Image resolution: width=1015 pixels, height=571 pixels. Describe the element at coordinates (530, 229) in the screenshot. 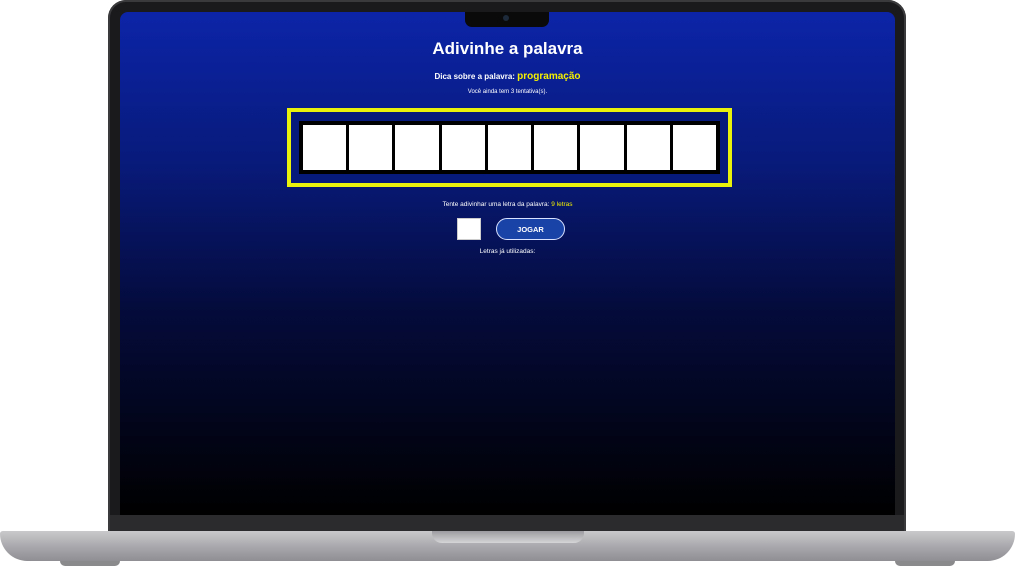

I see `play-button: JOGAR` at that location.